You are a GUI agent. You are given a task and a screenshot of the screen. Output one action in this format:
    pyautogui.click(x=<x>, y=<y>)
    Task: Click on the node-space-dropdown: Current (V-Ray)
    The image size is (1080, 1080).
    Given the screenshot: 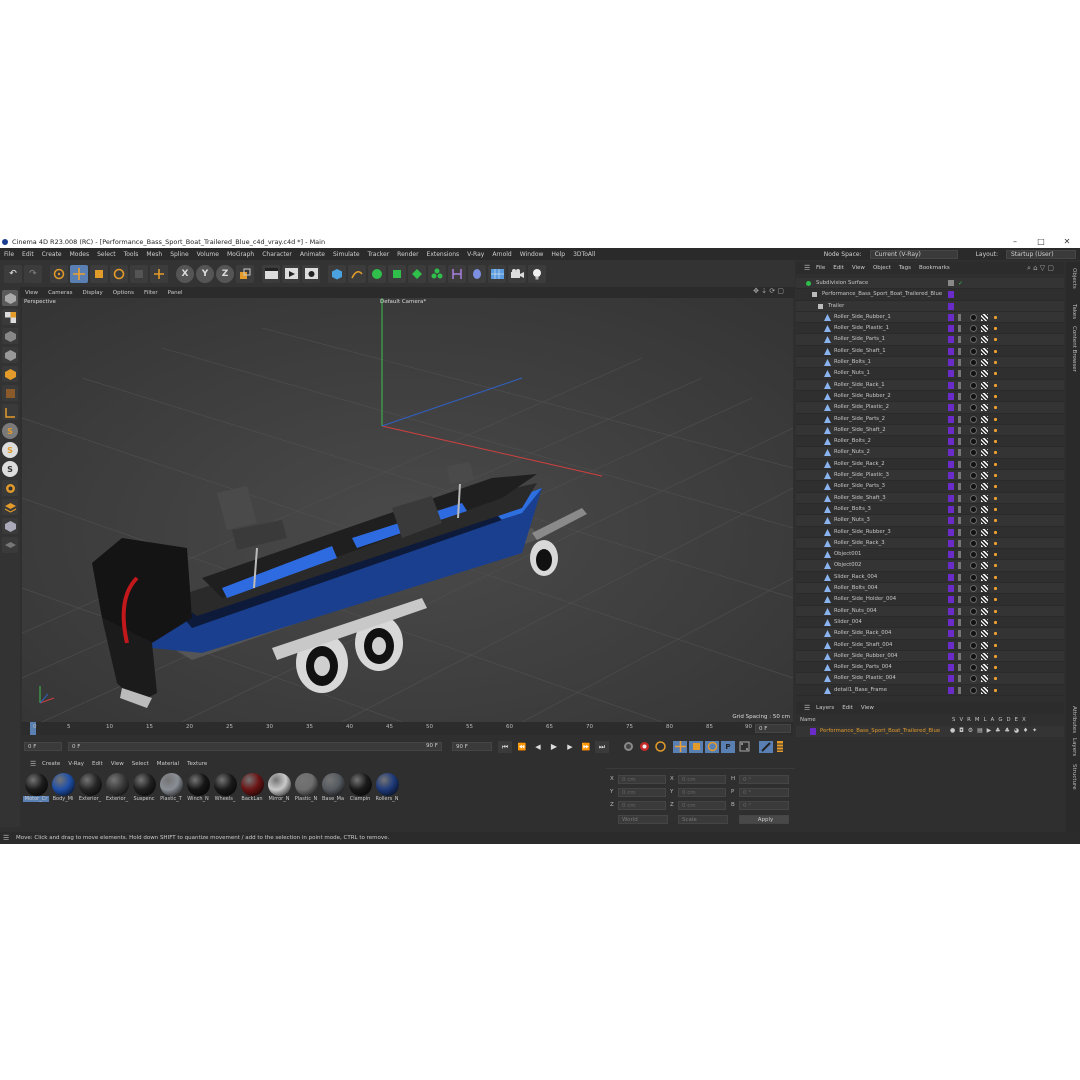 What is the action you would take?
    pyautogui.click(x=913, y=254)
    